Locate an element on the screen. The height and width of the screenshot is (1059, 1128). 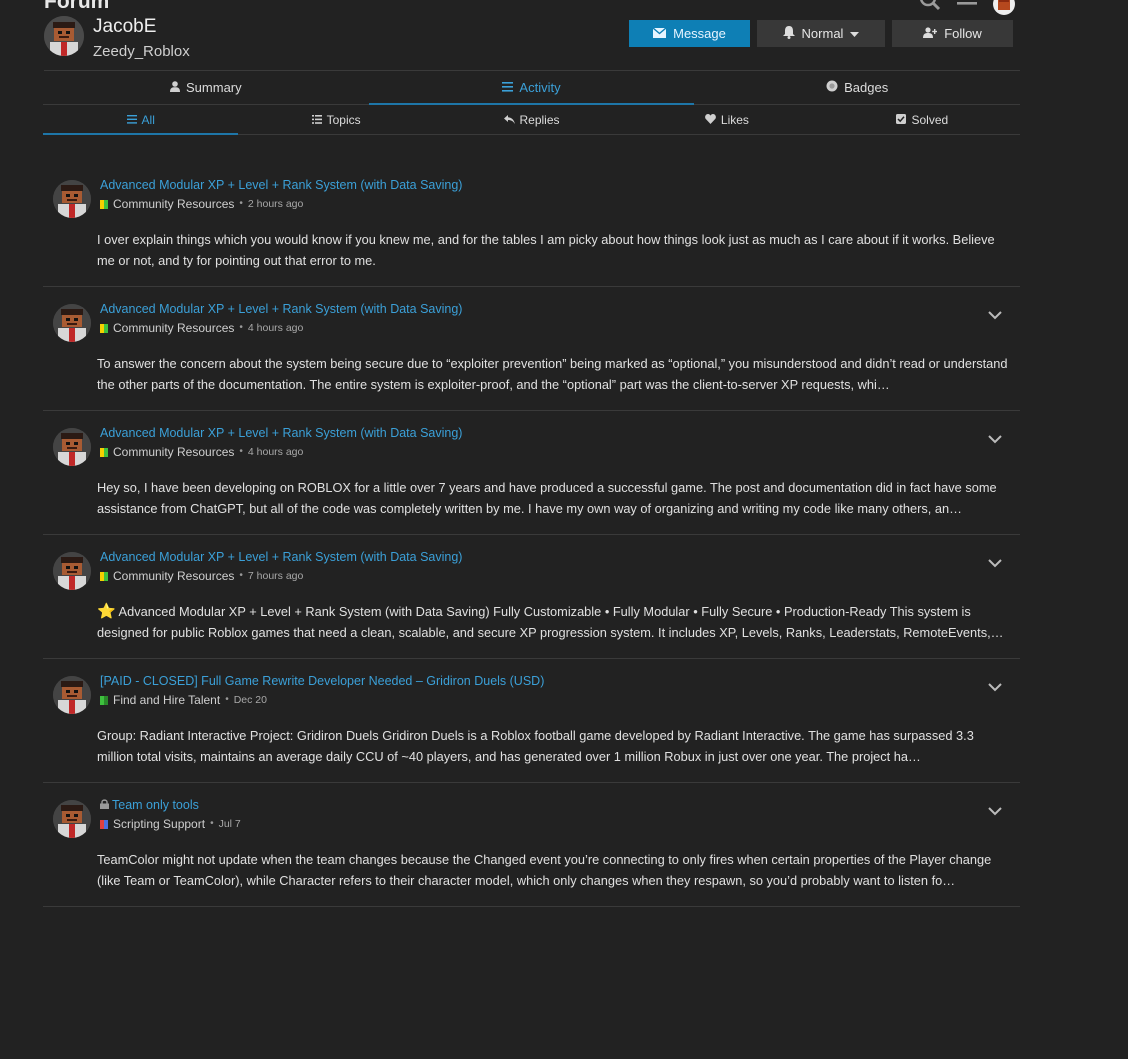
tab-replies: Replies is located at coordinates (531, 119).